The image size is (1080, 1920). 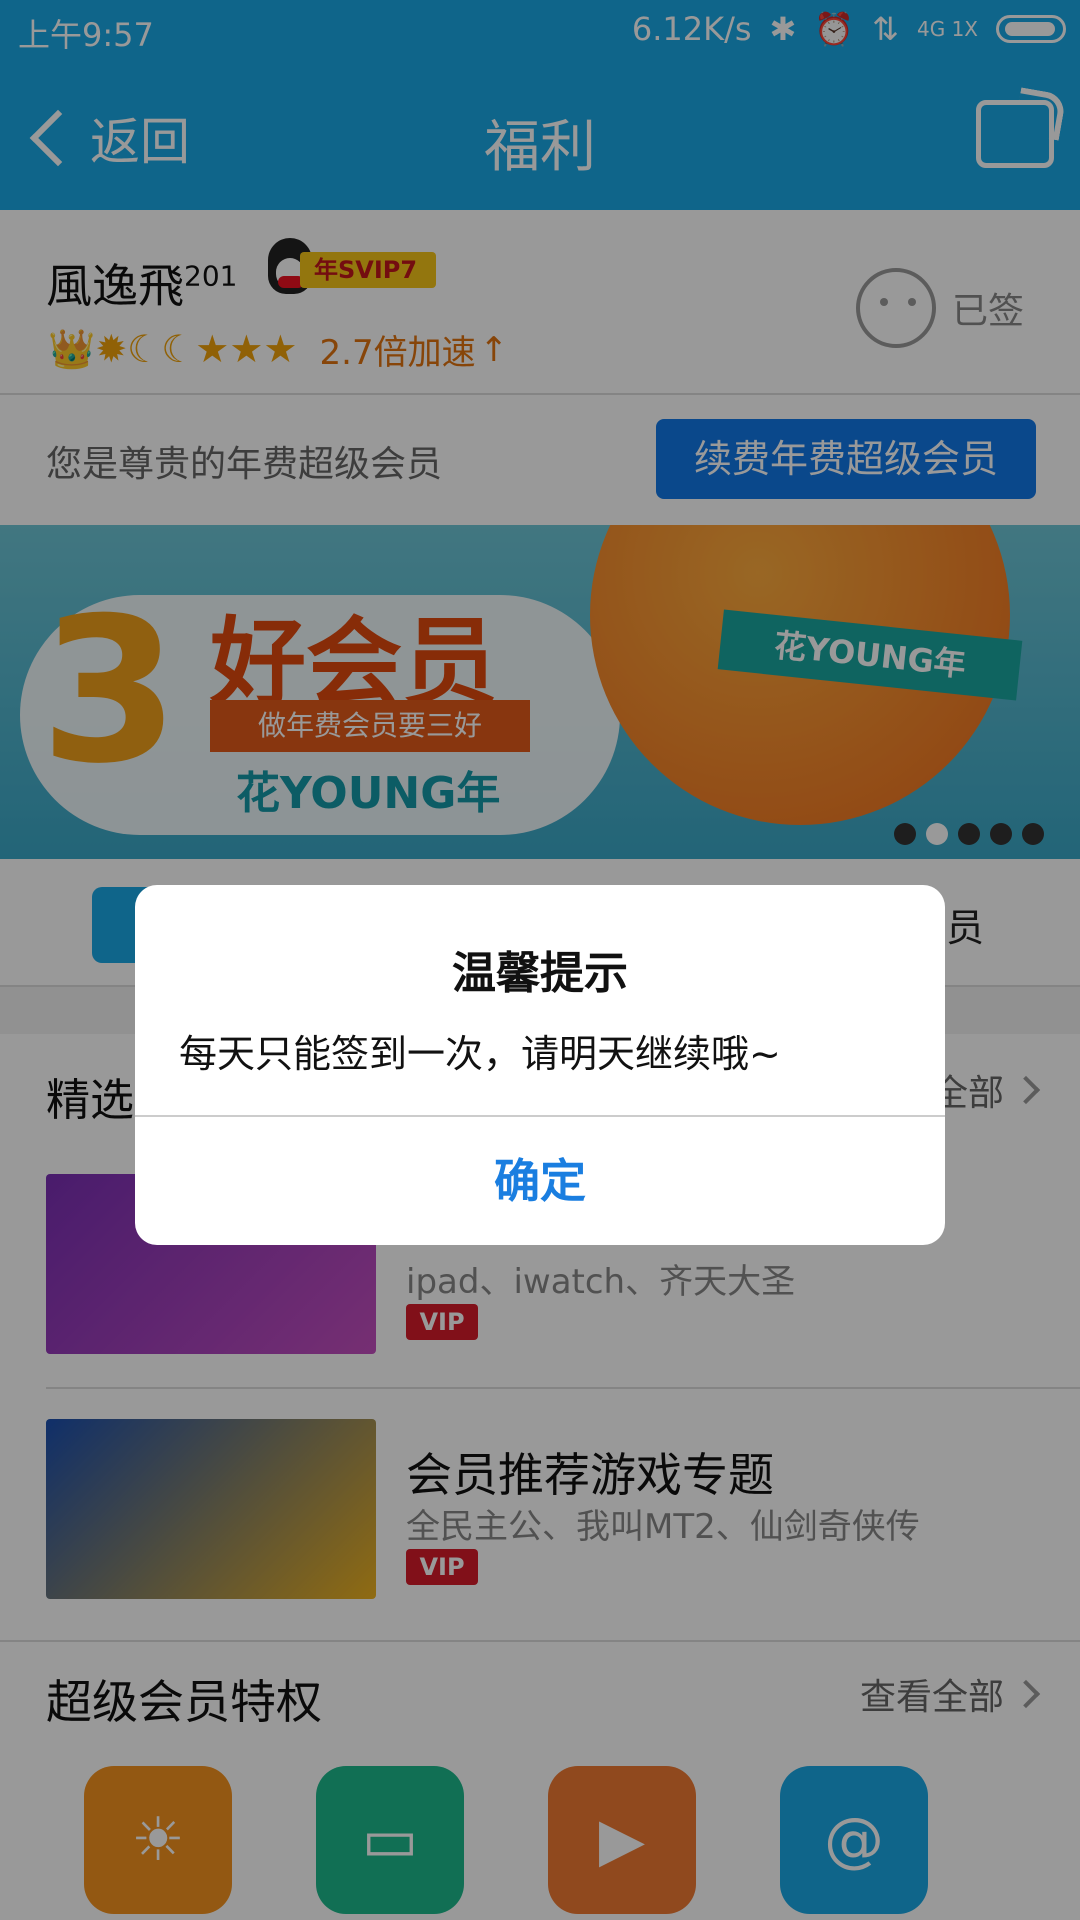 What do you see at coordinates (540, 1181) in the screenshot?
I see `confirm-button: 确定` at bounding box center [540, 1181].